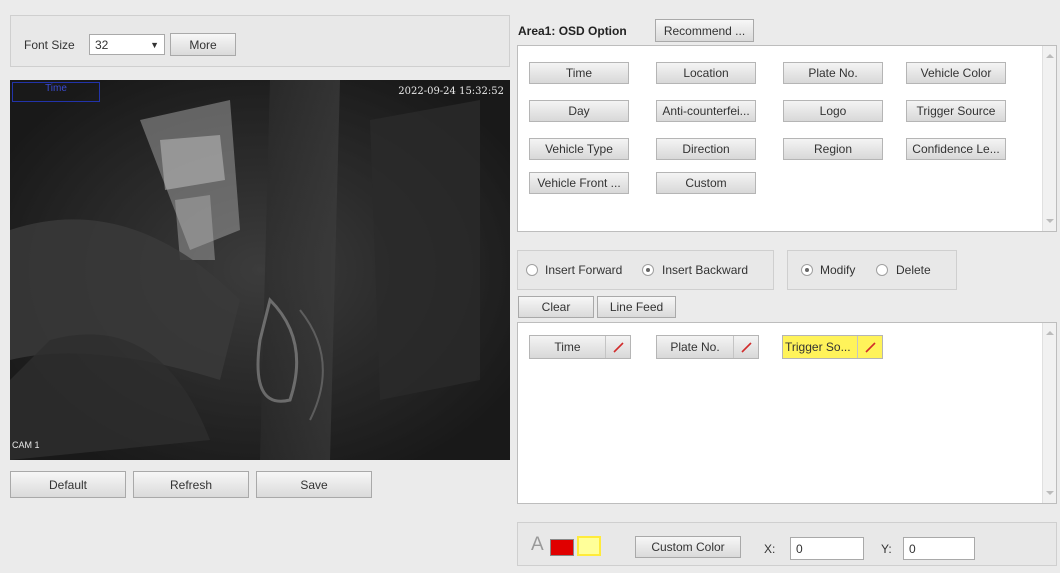  What do you see at coordinates (833, 73) in the screenshot?
I see `osd-option-plate-no: Plate No.` at bounding box center [833, 73].